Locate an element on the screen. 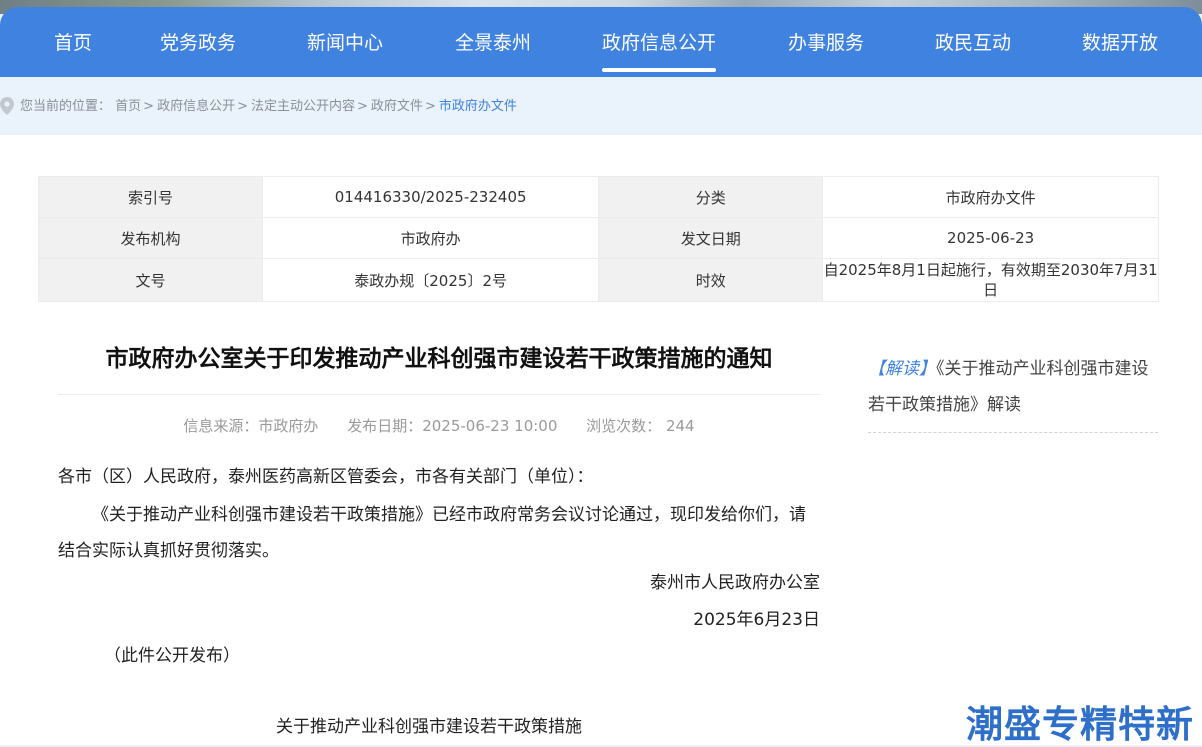 The height and width of the screenshot is (747, 1202). meta-value-category: 市政府办文件 is located at coordinates (990, 197).